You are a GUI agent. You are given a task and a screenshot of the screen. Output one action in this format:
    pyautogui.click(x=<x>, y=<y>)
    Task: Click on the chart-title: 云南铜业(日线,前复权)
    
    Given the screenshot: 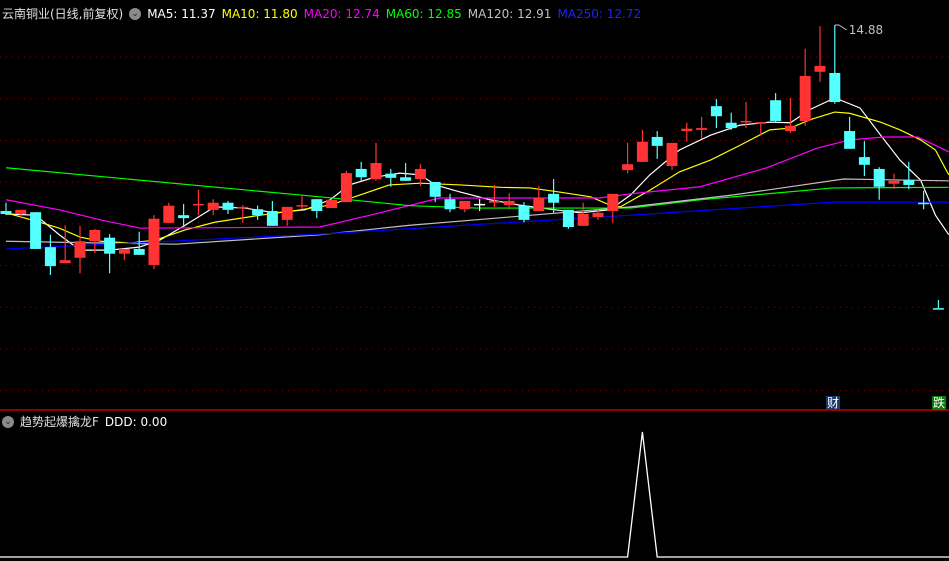 What is the action you would take?
    pyautogui.click(x=63, y=14)
    